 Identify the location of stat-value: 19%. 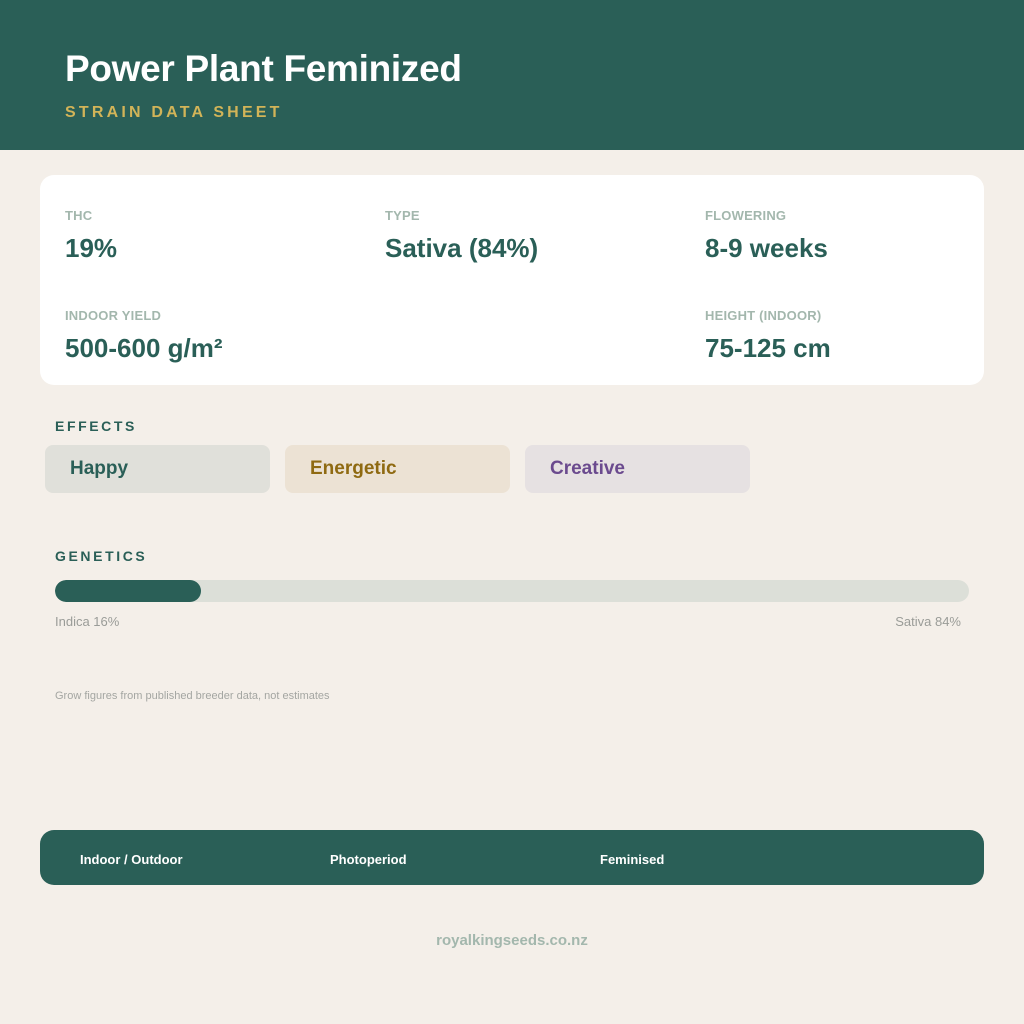
(91, 248).